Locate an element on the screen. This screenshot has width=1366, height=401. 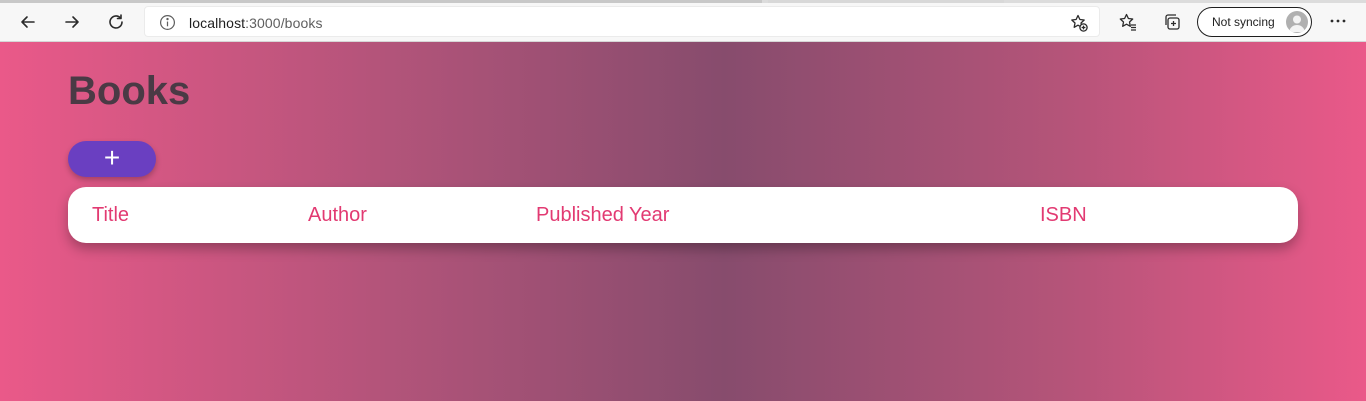
browser-toolbar: localhost:3000/books Not syncing is located at coordinates (683, 21).